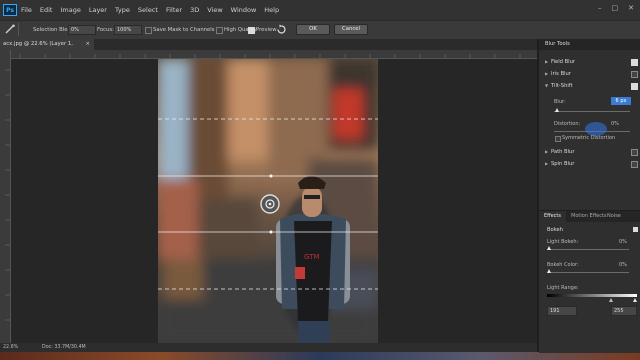 This screenshot has height=360, width=640. Describe the element at coordinates (82, 30) in the screenshot. I see `selection-bleed-field: 0%` at that location.